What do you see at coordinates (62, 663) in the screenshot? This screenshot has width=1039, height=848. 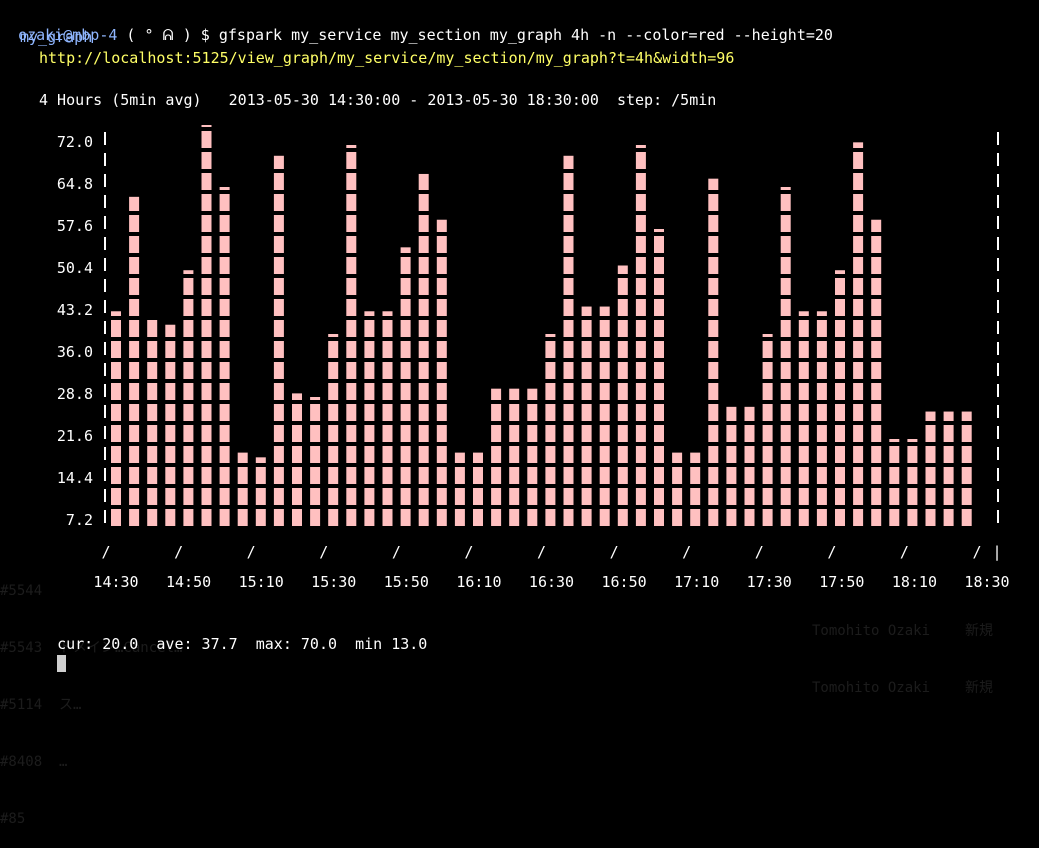 I see `terminal-cursor` at bounding box center [62, 663].